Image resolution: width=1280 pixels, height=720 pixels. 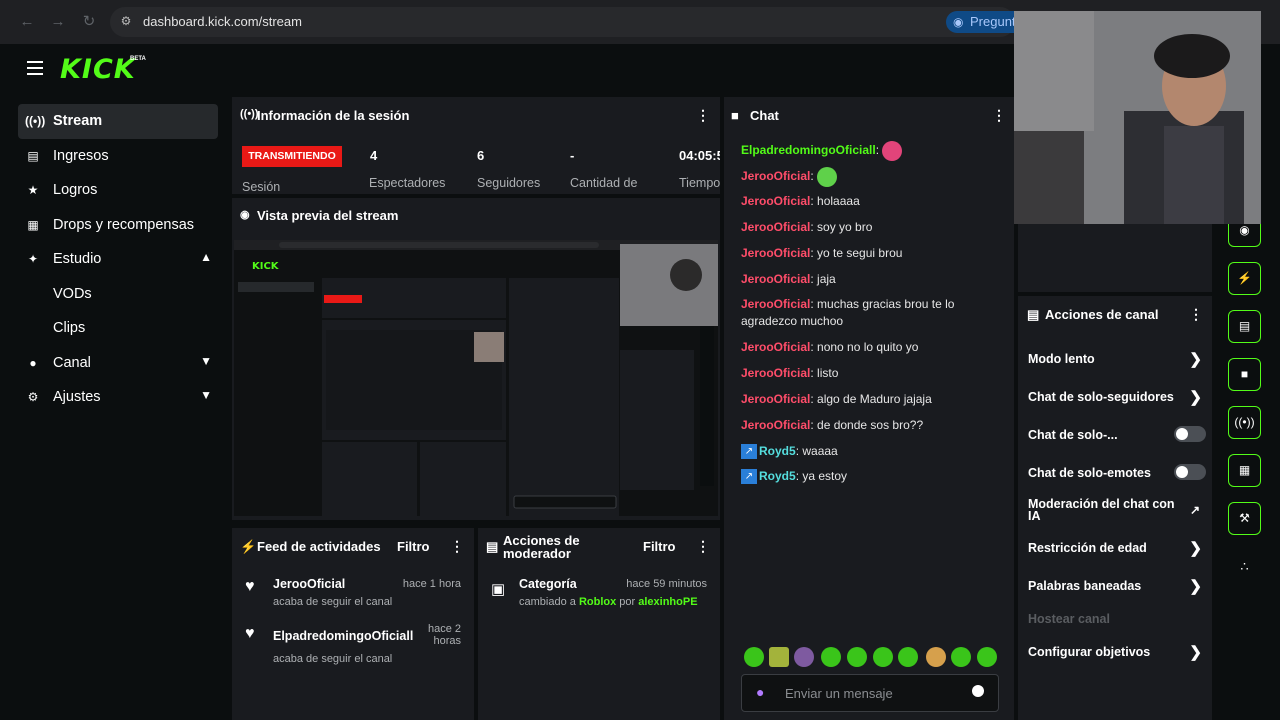 I want to click on sidebar-item-drops: ▦ Drops y recompensas, so click(x=118, y=225).